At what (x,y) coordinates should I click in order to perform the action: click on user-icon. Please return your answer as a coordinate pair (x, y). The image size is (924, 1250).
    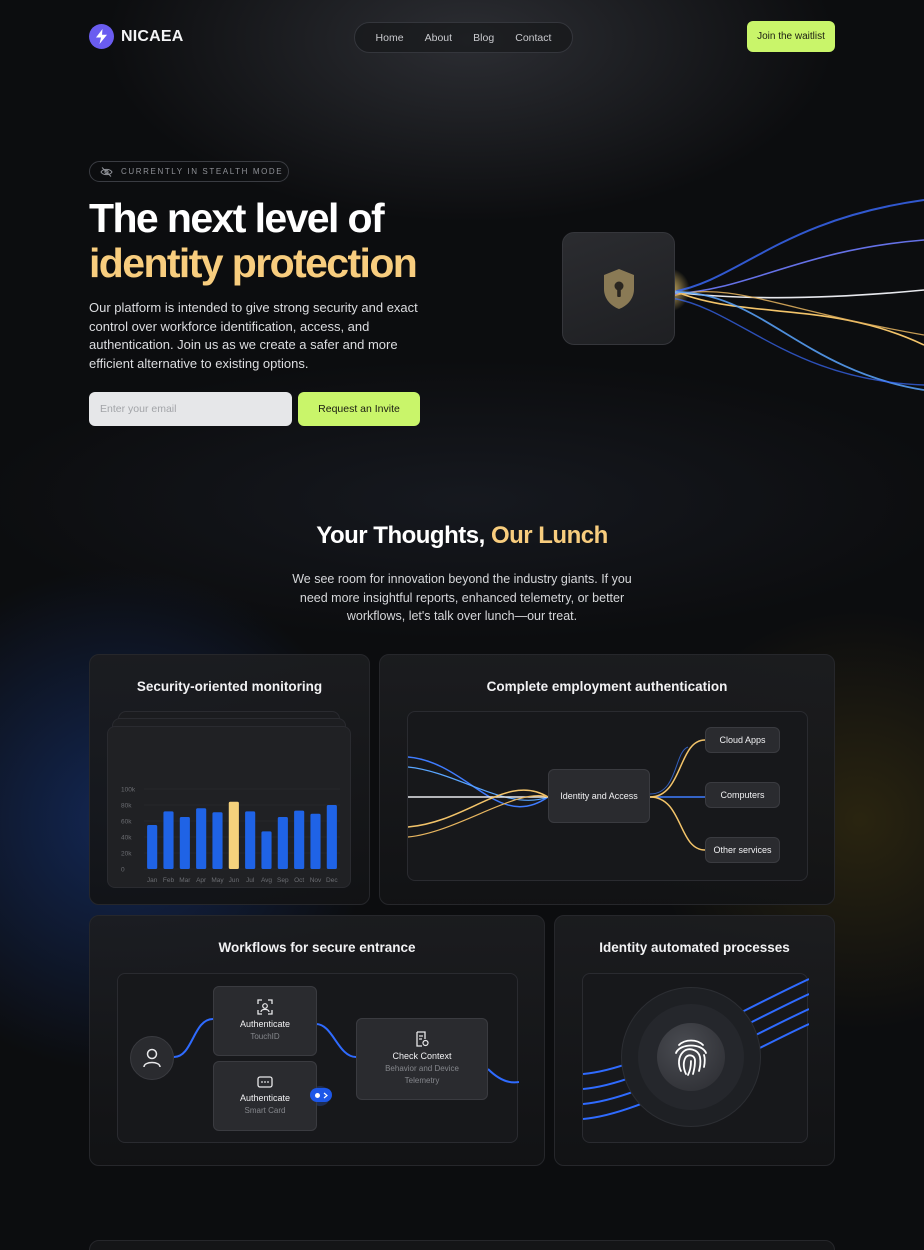
    Looking at the image, I should click on (152, 1058).